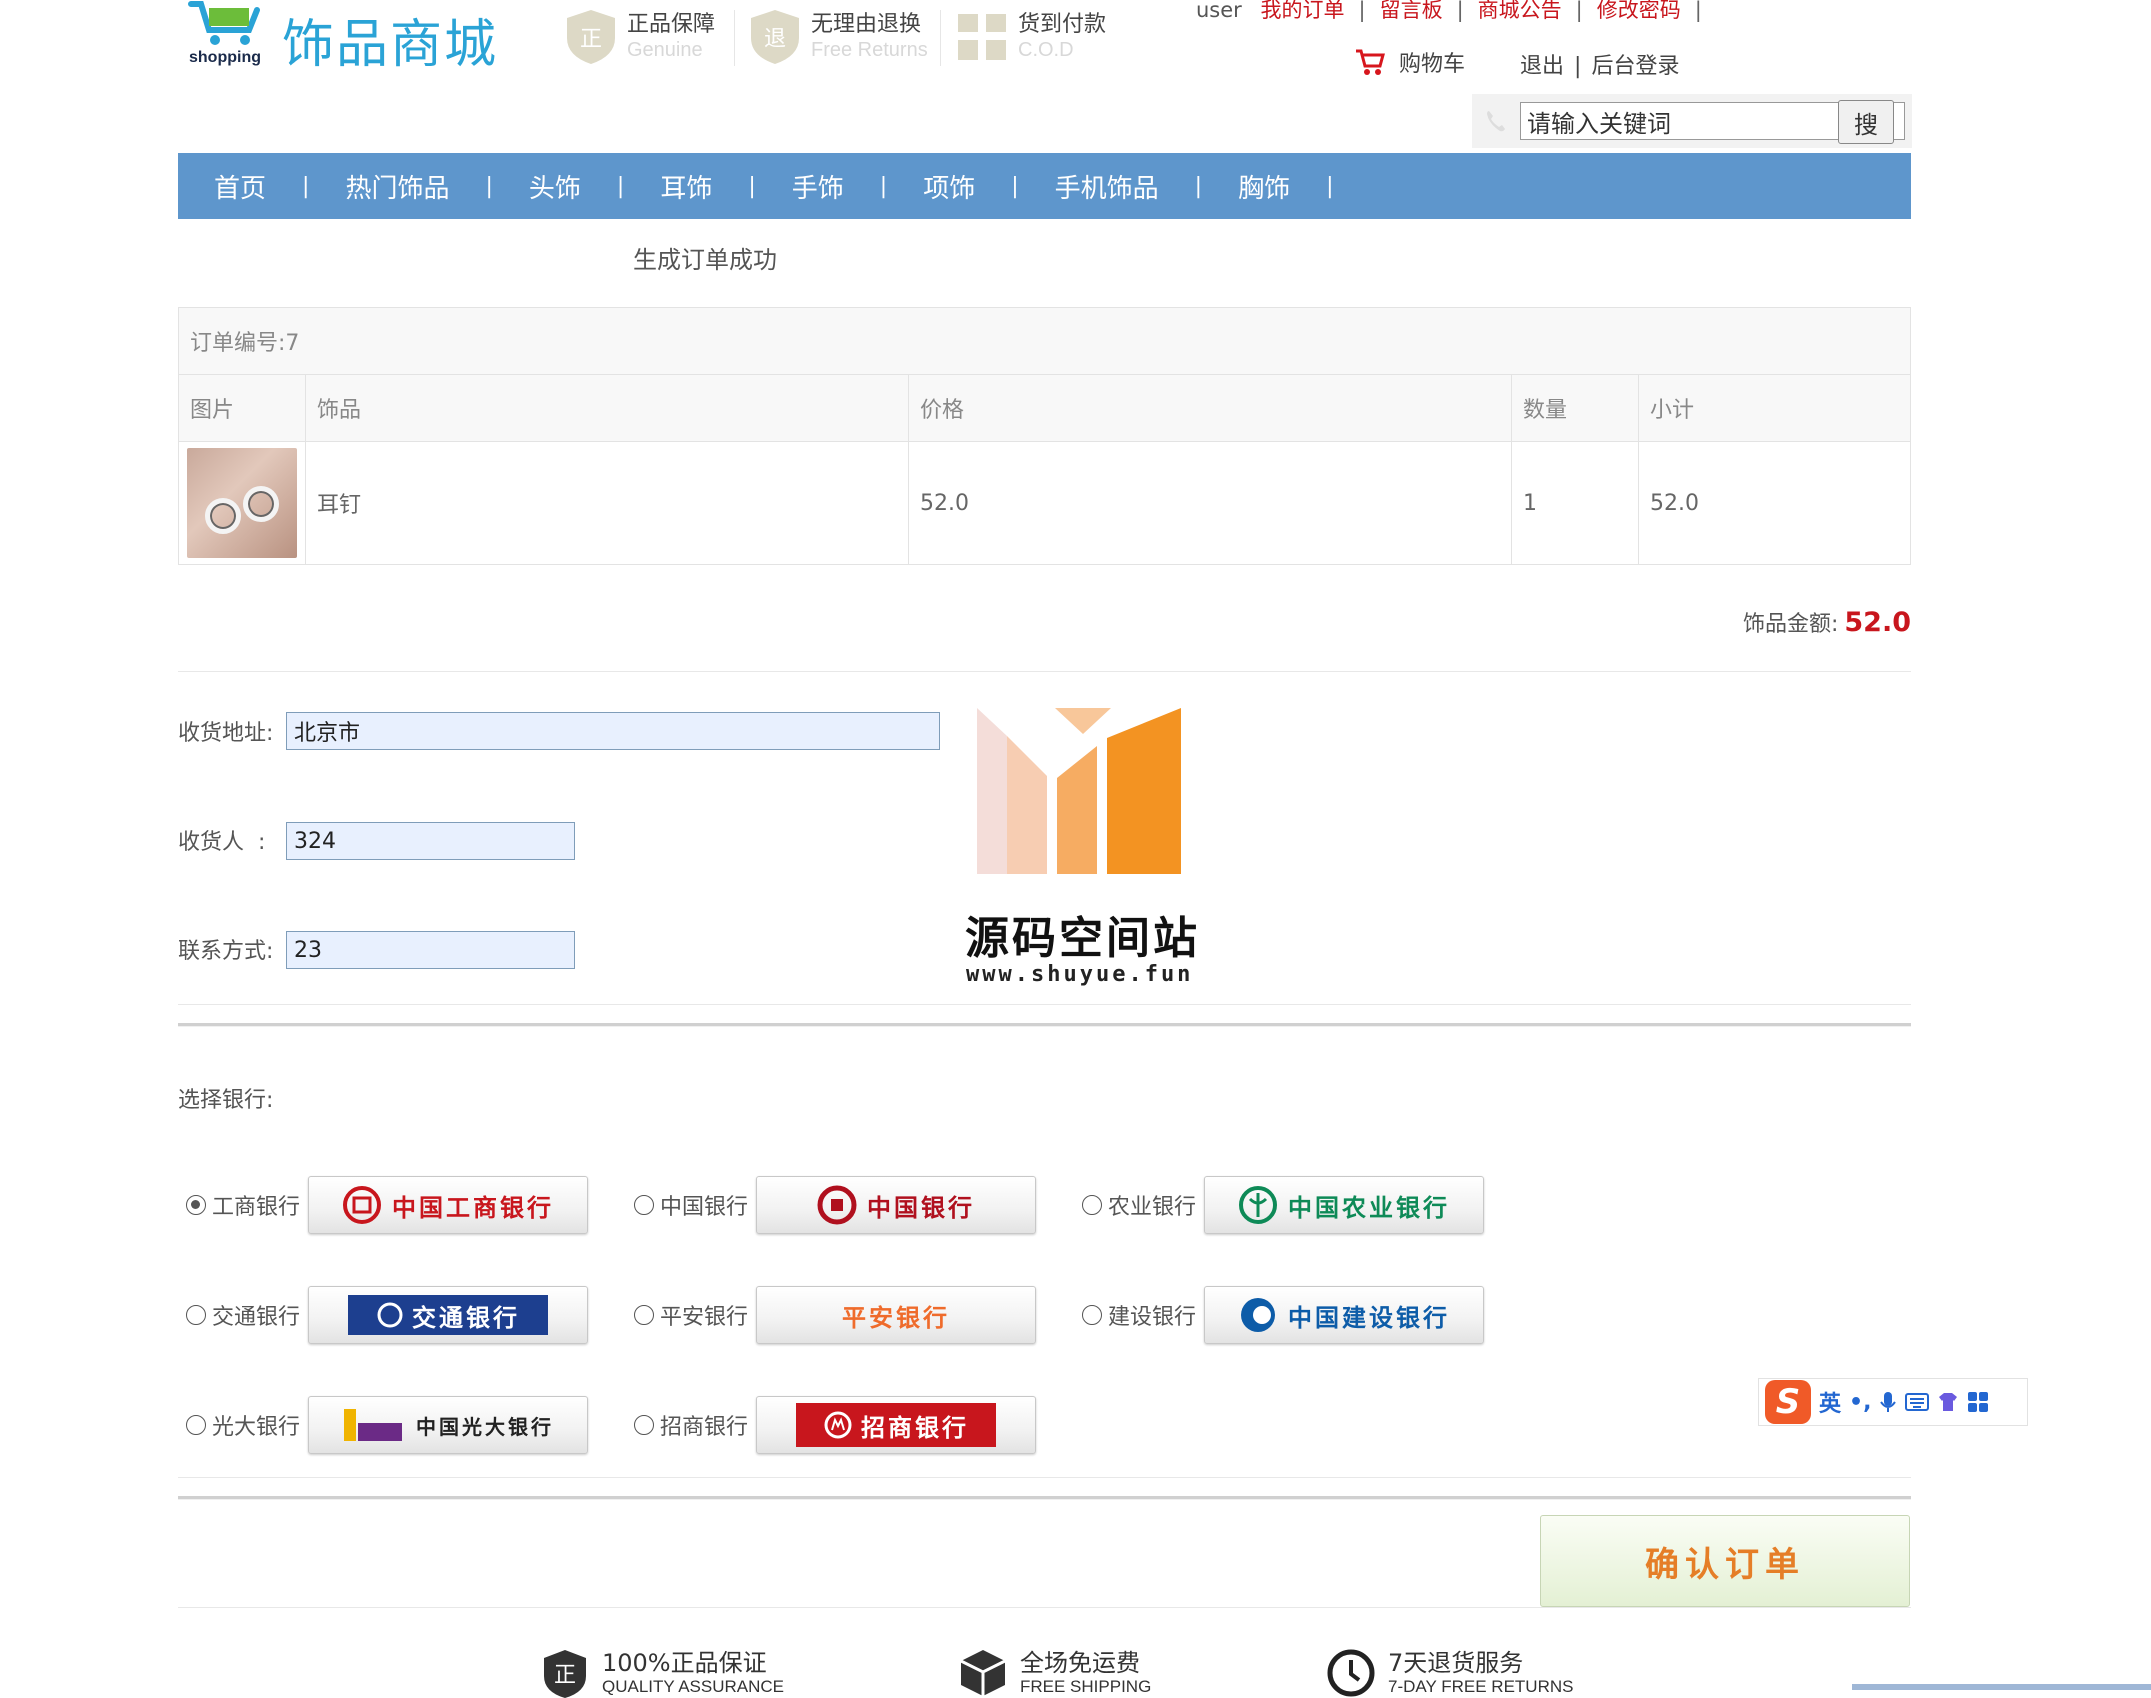 This screenshot has width=2151, height=1698. Describe the element at coordinates (818, 186) in the screenshot. I see `nav-hand: 手饰` at that location.